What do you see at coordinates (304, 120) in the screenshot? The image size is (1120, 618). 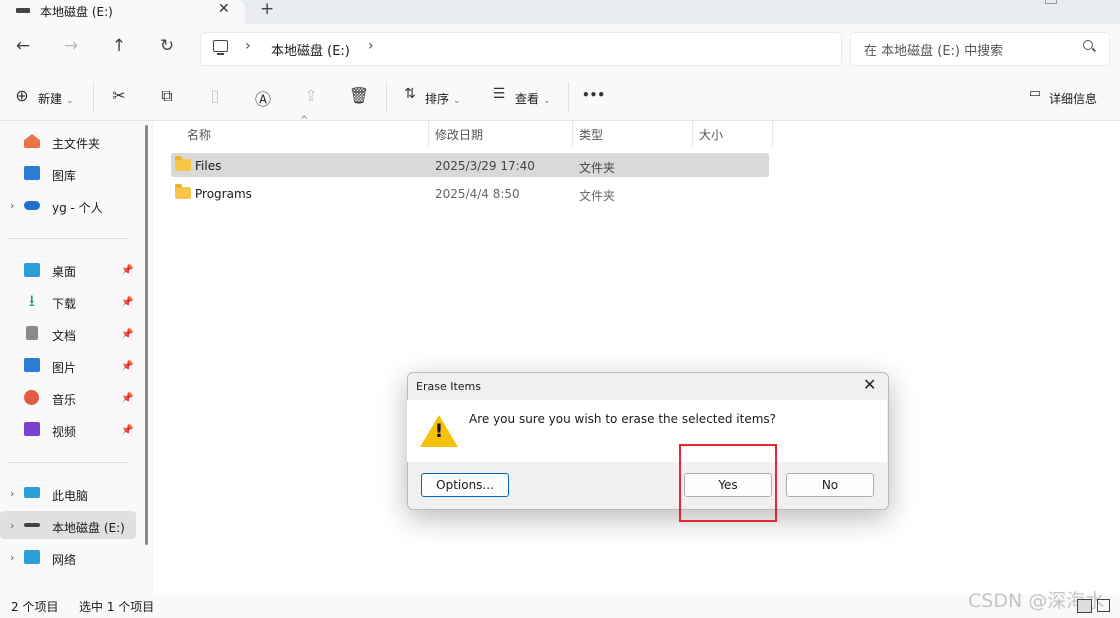 I see `sort-ascending-icon: ^` at bounding box center [304, 120].